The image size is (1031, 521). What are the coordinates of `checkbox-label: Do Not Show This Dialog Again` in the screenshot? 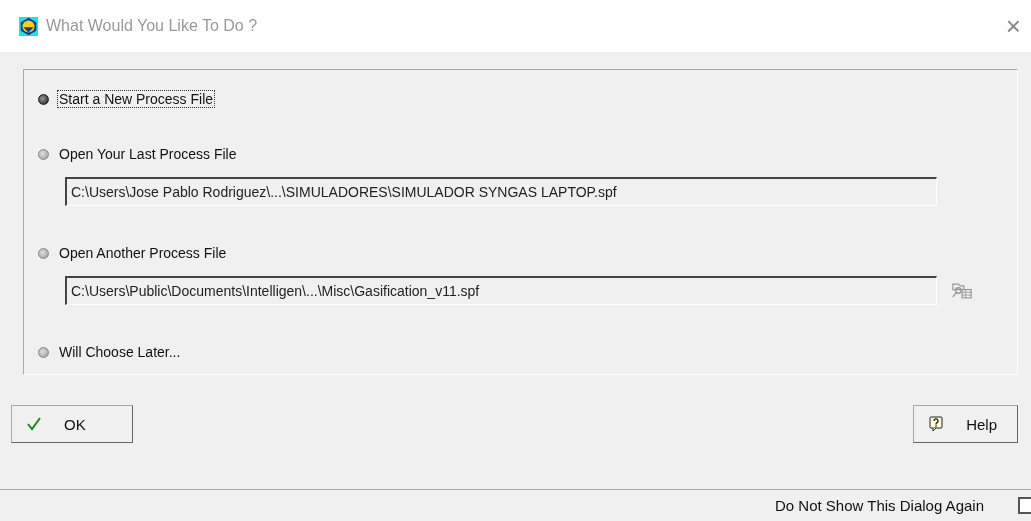 It's located at (879, 505).